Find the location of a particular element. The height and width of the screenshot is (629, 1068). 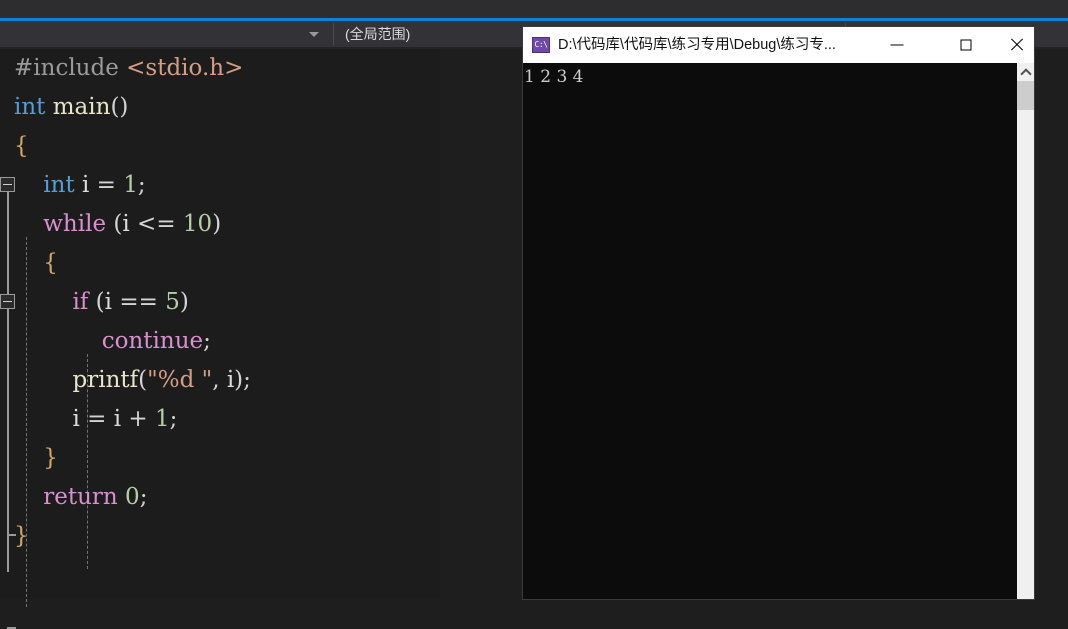

minimize-icon is located at coordinates (897, 45).